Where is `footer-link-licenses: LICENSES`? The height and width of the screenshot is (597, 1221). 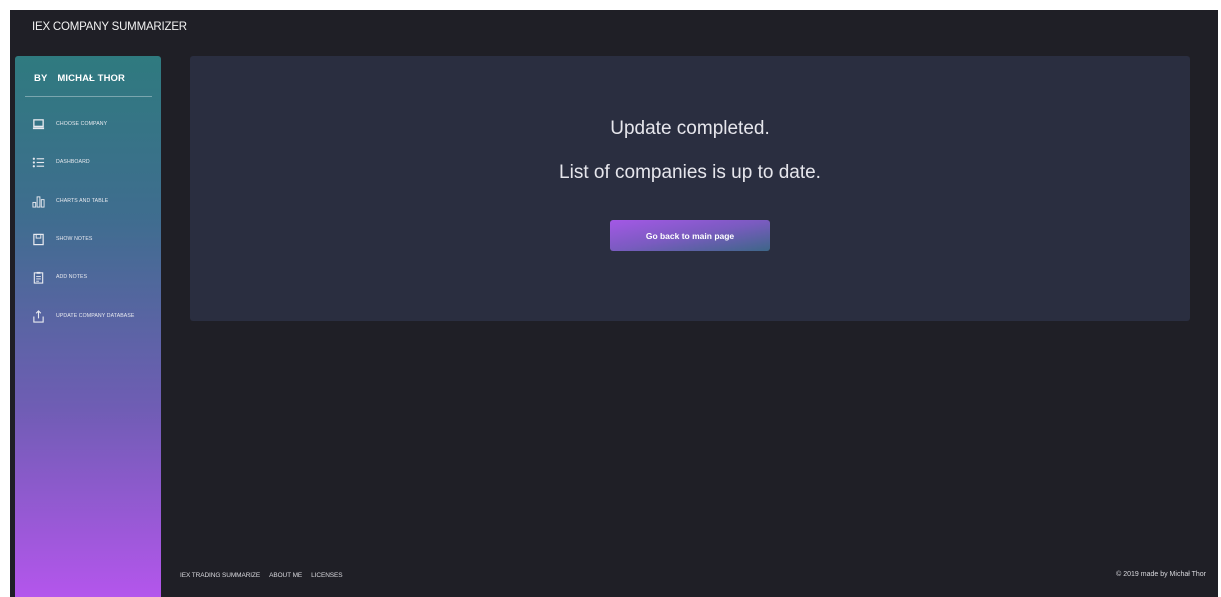 footer-link-licenses: LICENSES is located at coordinates (326, 575).